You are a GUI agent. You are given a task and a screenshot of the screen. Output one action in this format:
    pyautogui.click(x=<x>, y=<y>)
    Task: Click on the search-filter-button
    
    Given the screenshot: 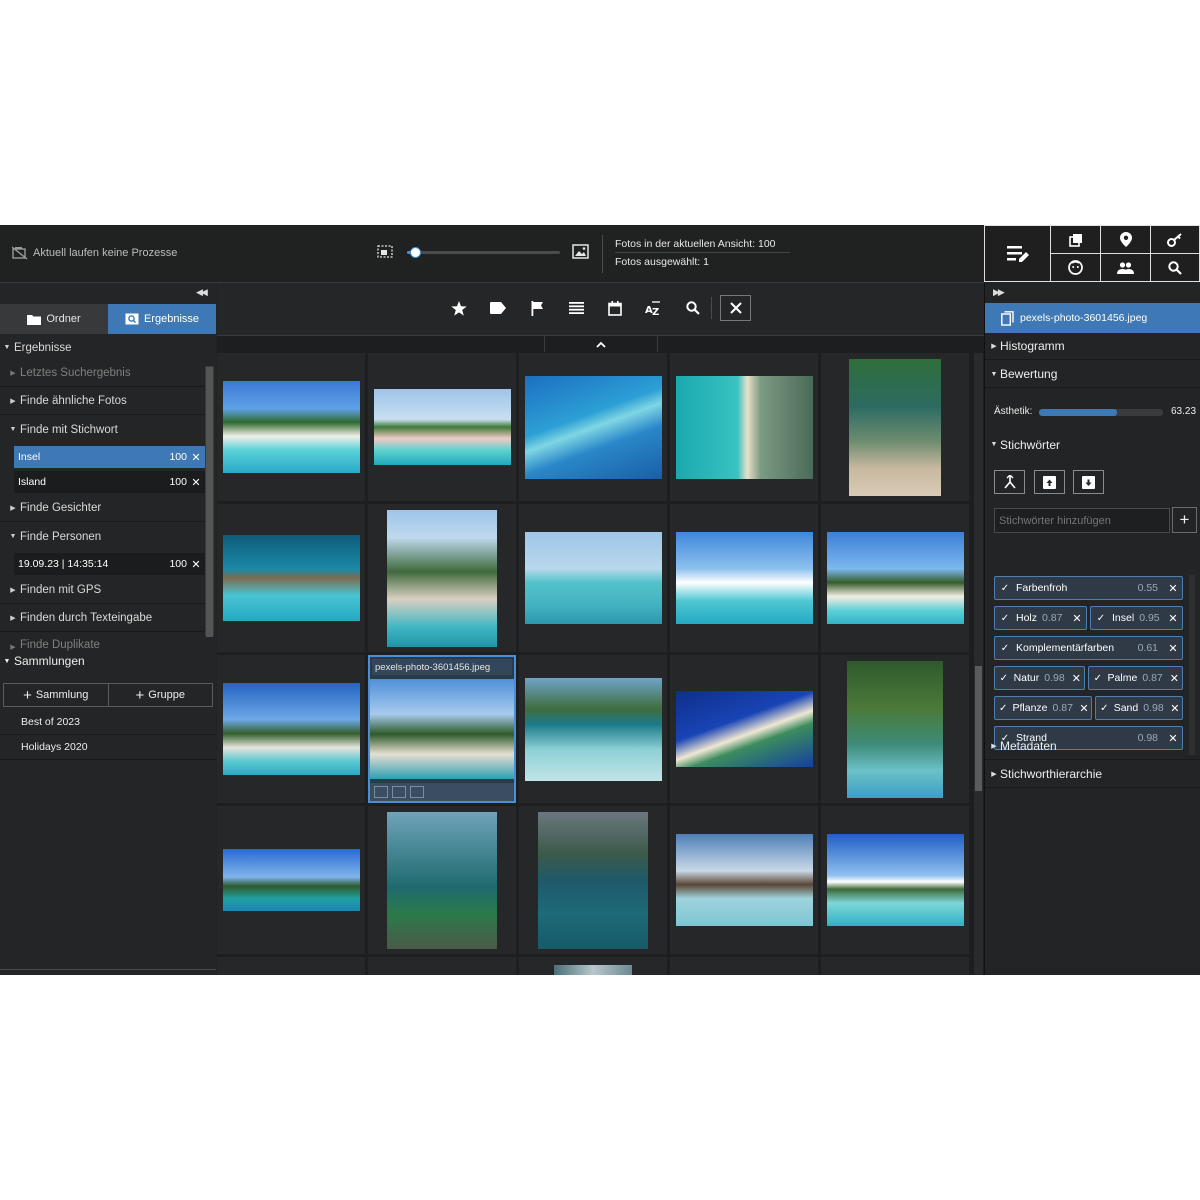 What is the action you would take?
    pyautogui.click(x=693, y=308)
    